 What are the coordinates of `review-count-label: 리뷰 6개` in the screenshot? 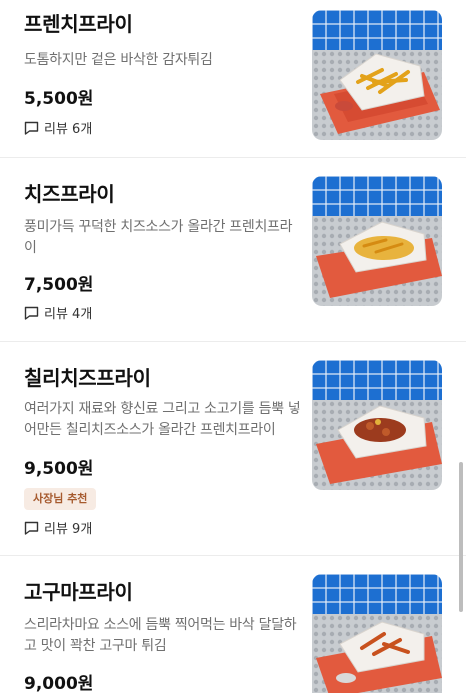 It's located at (68, 129).